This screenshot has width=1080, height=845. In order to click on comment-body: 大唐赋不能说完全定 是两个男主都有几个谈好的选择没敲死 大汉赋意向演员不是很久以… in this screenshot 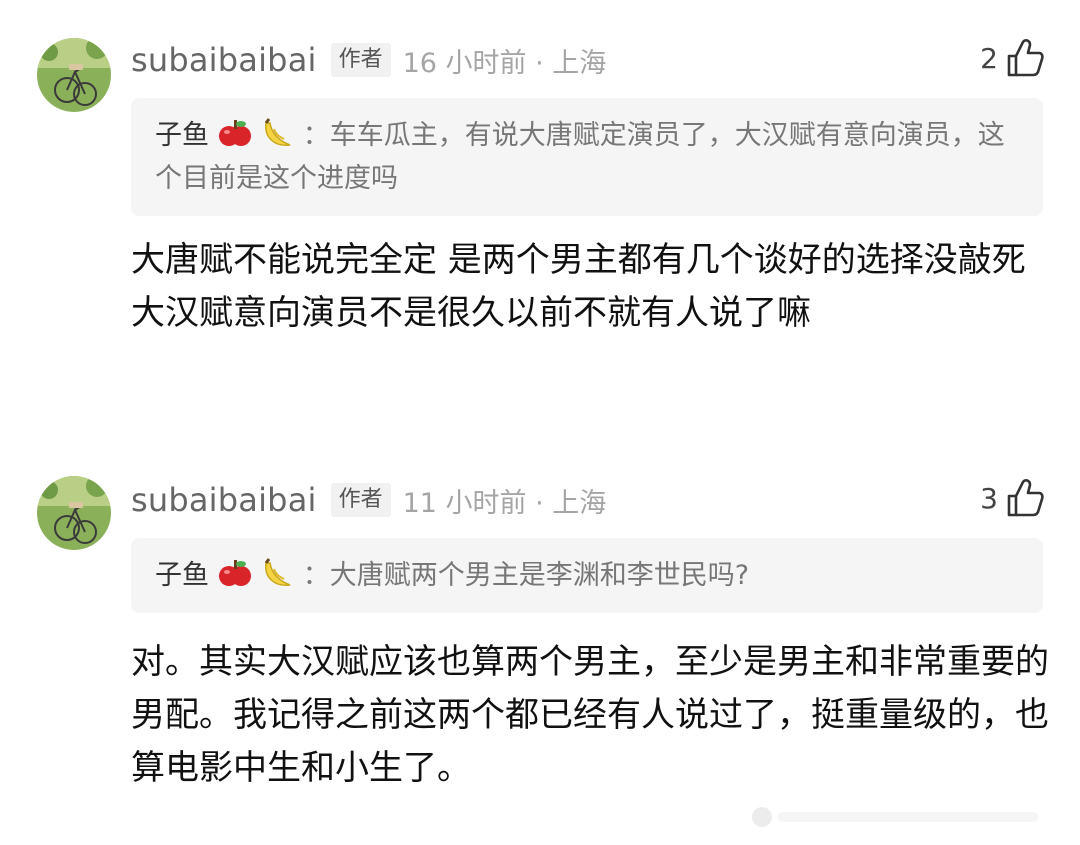, I will do `click(578, 286)`.